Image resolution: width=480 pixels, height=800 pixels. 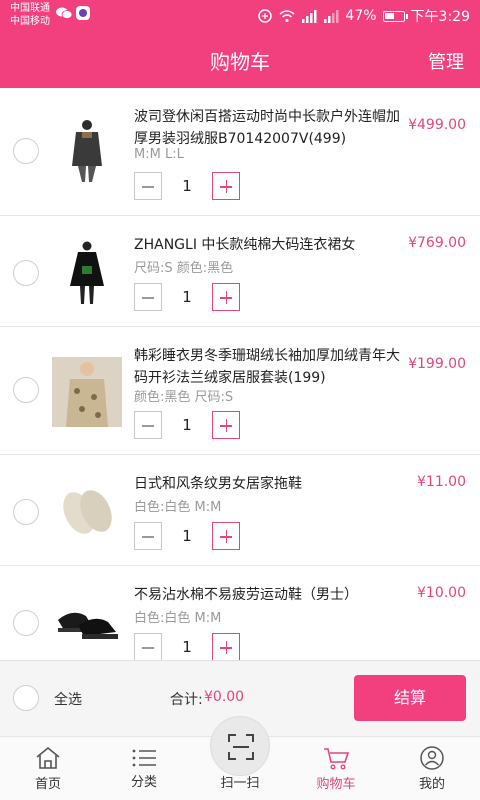 What do you see at coordinates (186, 700) in the screenshot?
I see `total-label: 合计:` at bounding box center [186, 700].